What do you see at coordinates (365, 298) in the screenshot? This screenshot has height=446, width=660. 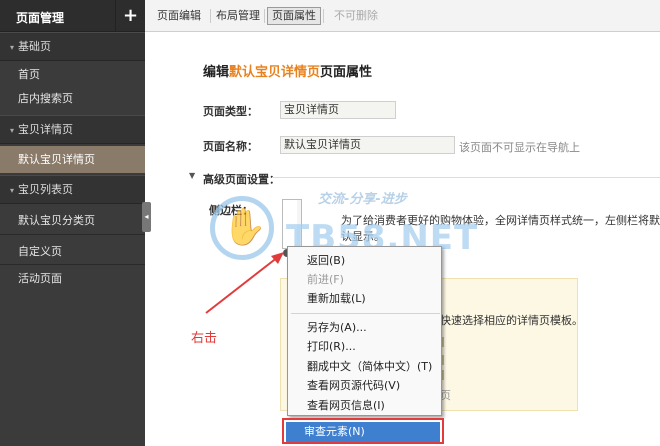 I see `menu-item-reload: 重新加载(L)` at bounding box center [365, 298].